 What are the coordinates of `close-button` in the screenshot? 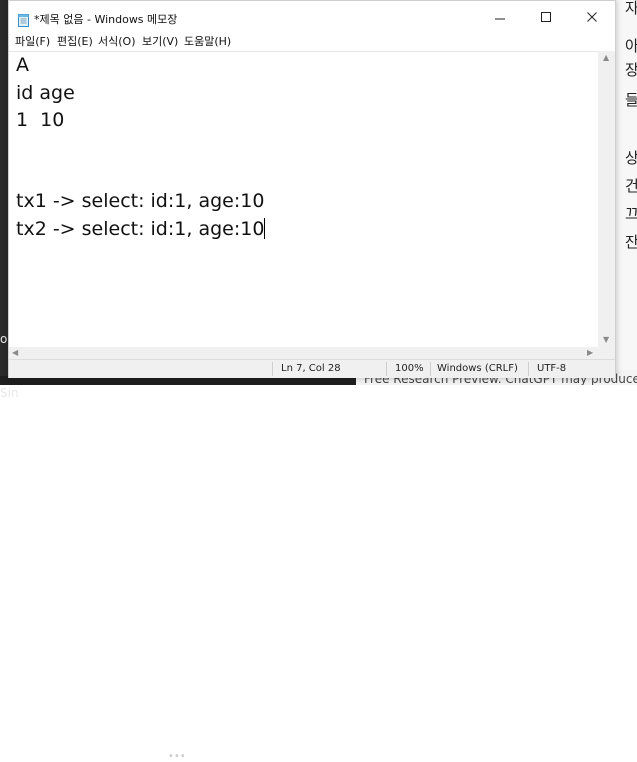 It's located at (592, 16).